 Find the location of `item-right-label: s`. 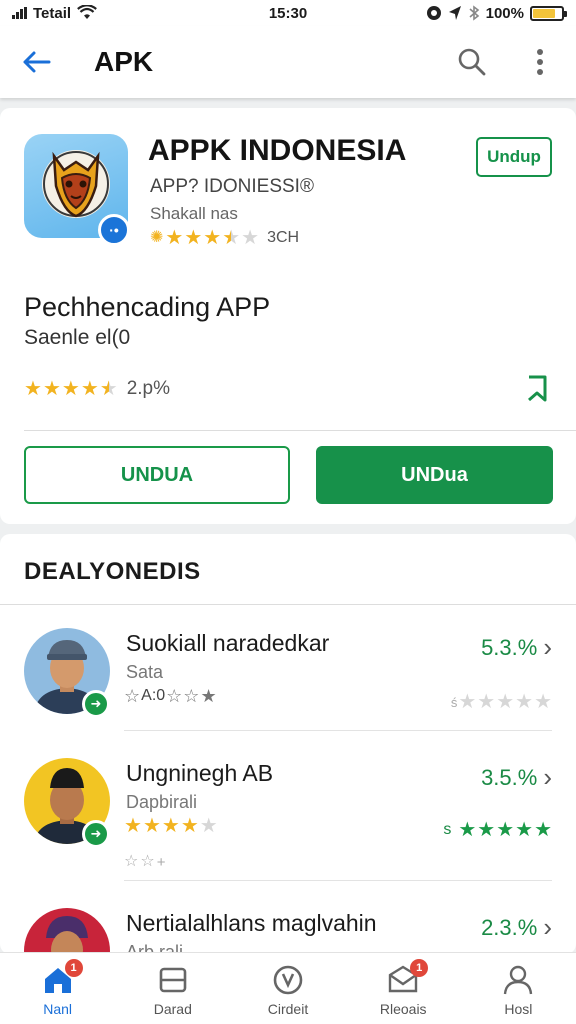

item-right-label: s is located at coordinates (447, 829).